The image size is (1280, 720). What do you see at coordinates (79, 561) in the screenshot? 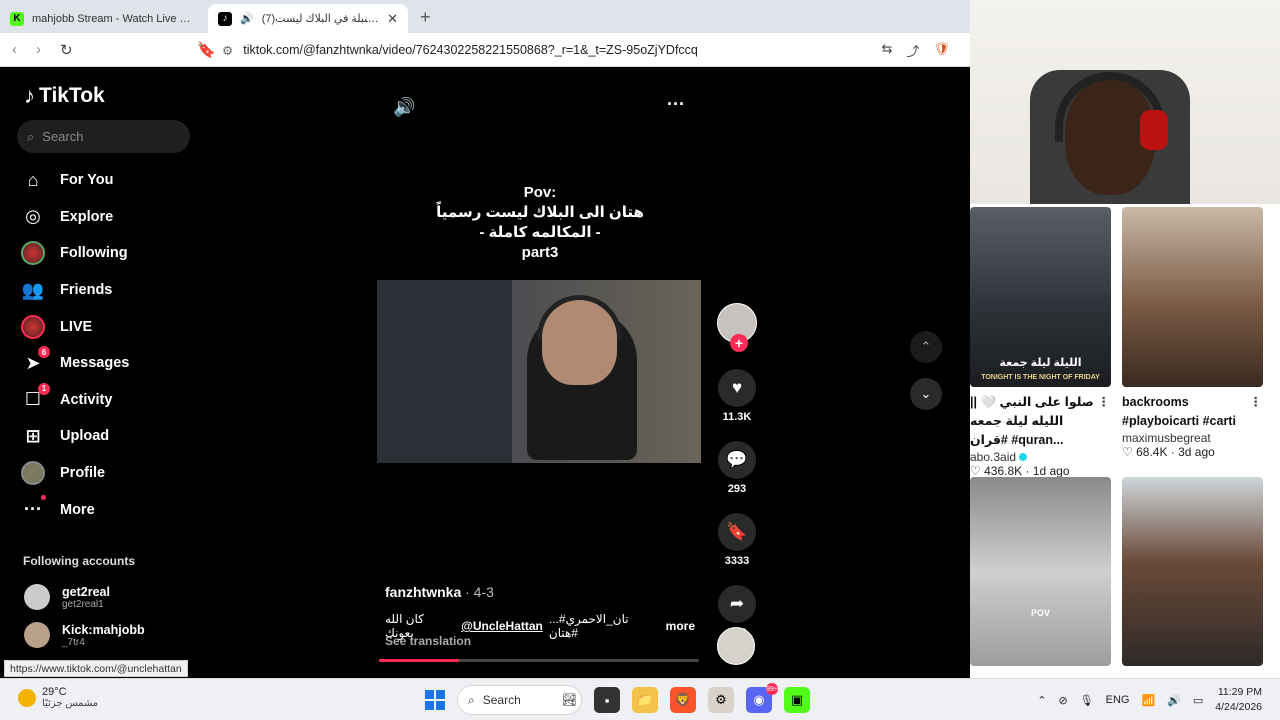
I see `following-accounts-title: Following accounts` at bounding box center [79, 561].